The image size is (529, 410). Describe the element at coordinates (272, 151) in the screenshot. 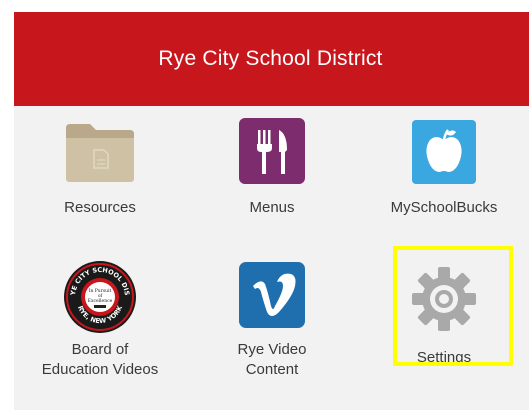

I see `fork-knife-icon` at that location.